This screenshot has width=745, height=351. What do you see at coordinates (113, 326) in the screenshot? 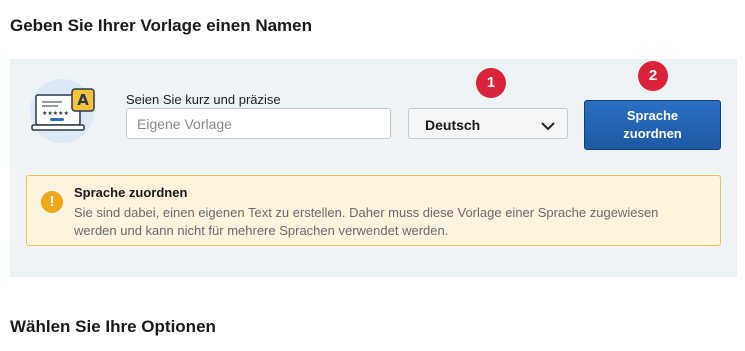
I see `page-heading-choose-options: Wählen Sie Ihre Optionen` at bounding box center [113, 326].